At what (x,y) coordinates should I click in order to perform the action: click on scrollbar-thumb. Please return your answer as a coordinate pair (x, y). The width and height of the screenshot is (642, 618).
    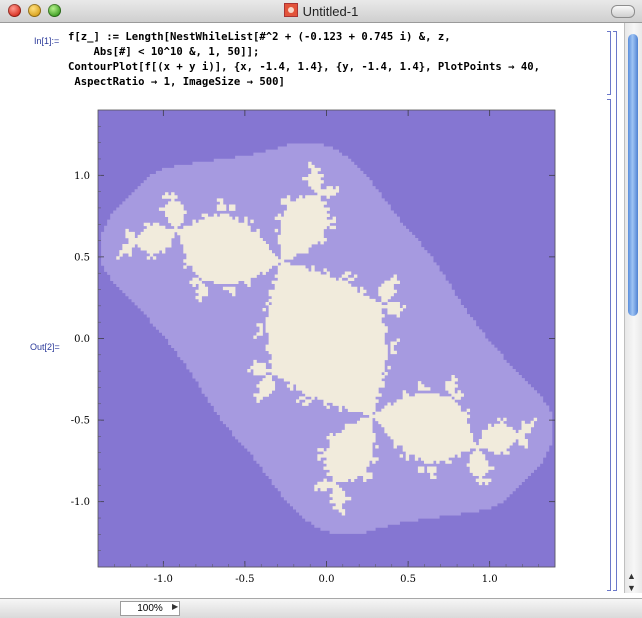
    Looking at the image, I should click on (633, 175).